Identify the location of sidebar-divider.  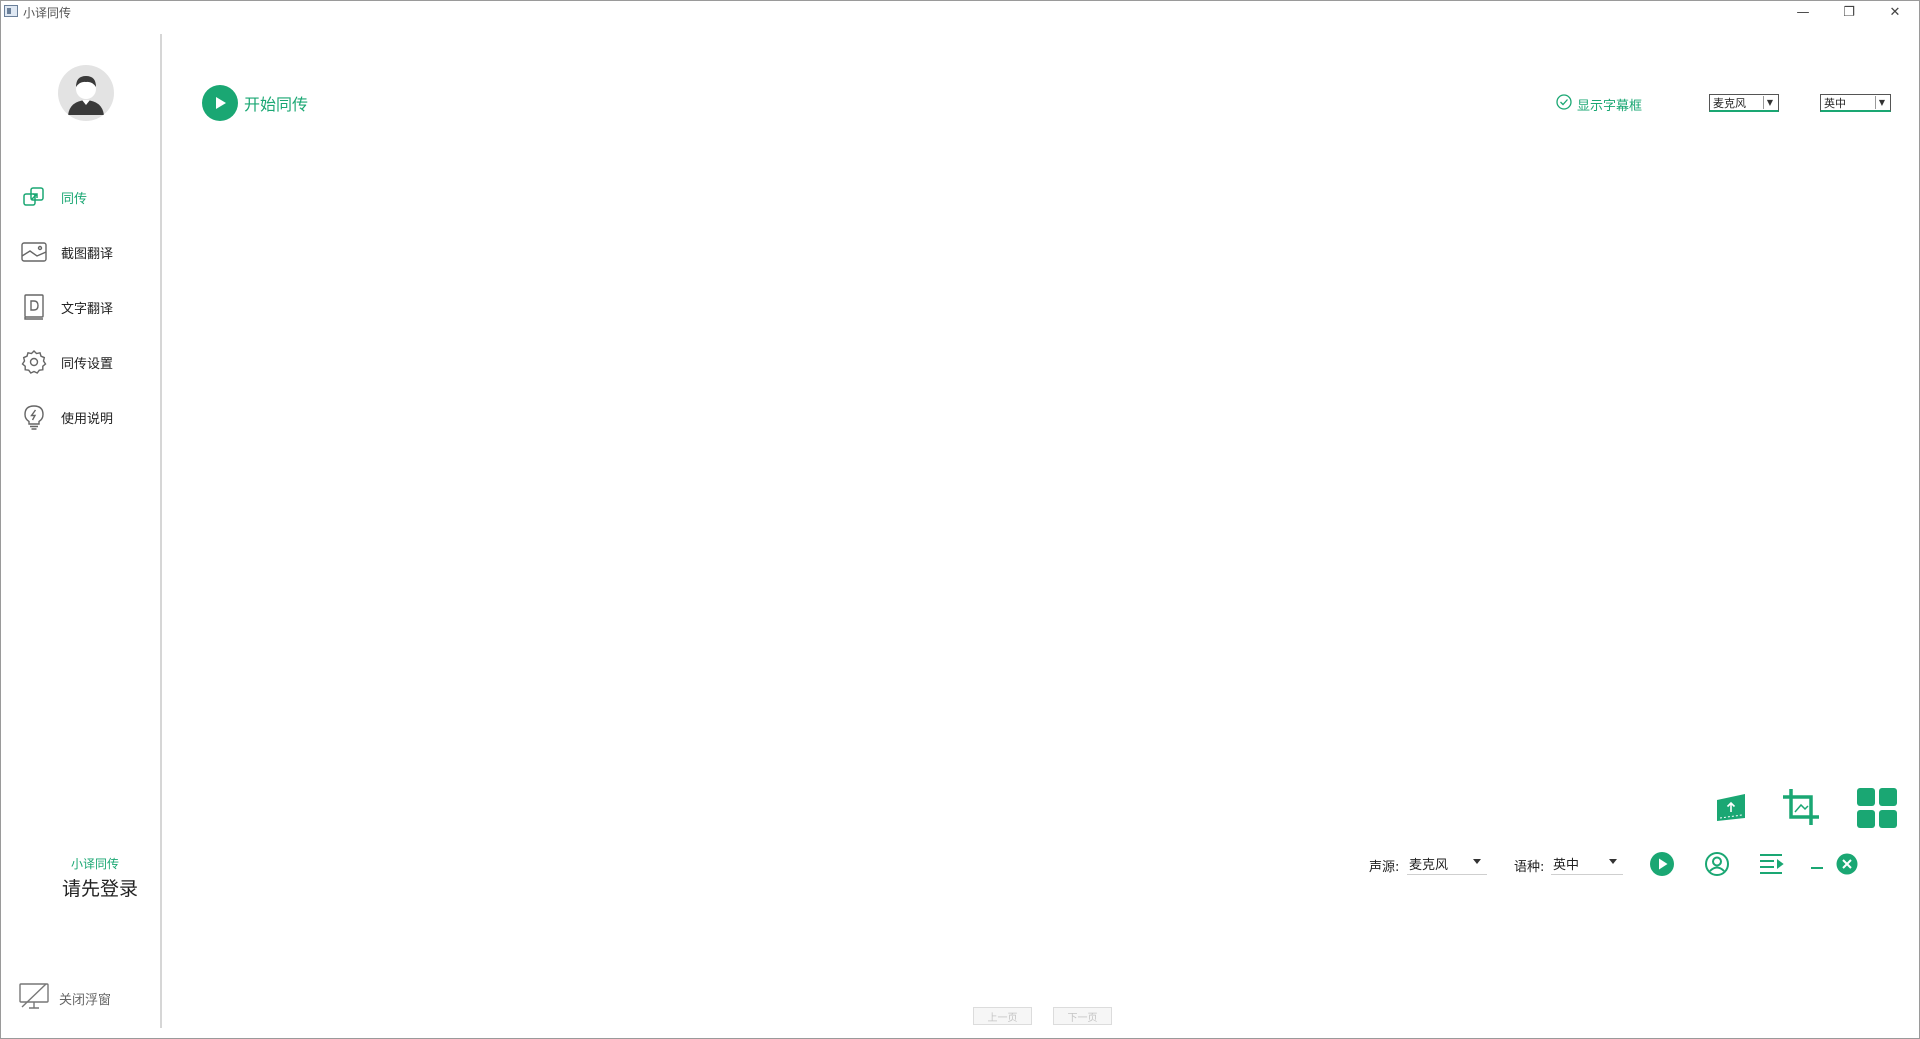
(161, 531).